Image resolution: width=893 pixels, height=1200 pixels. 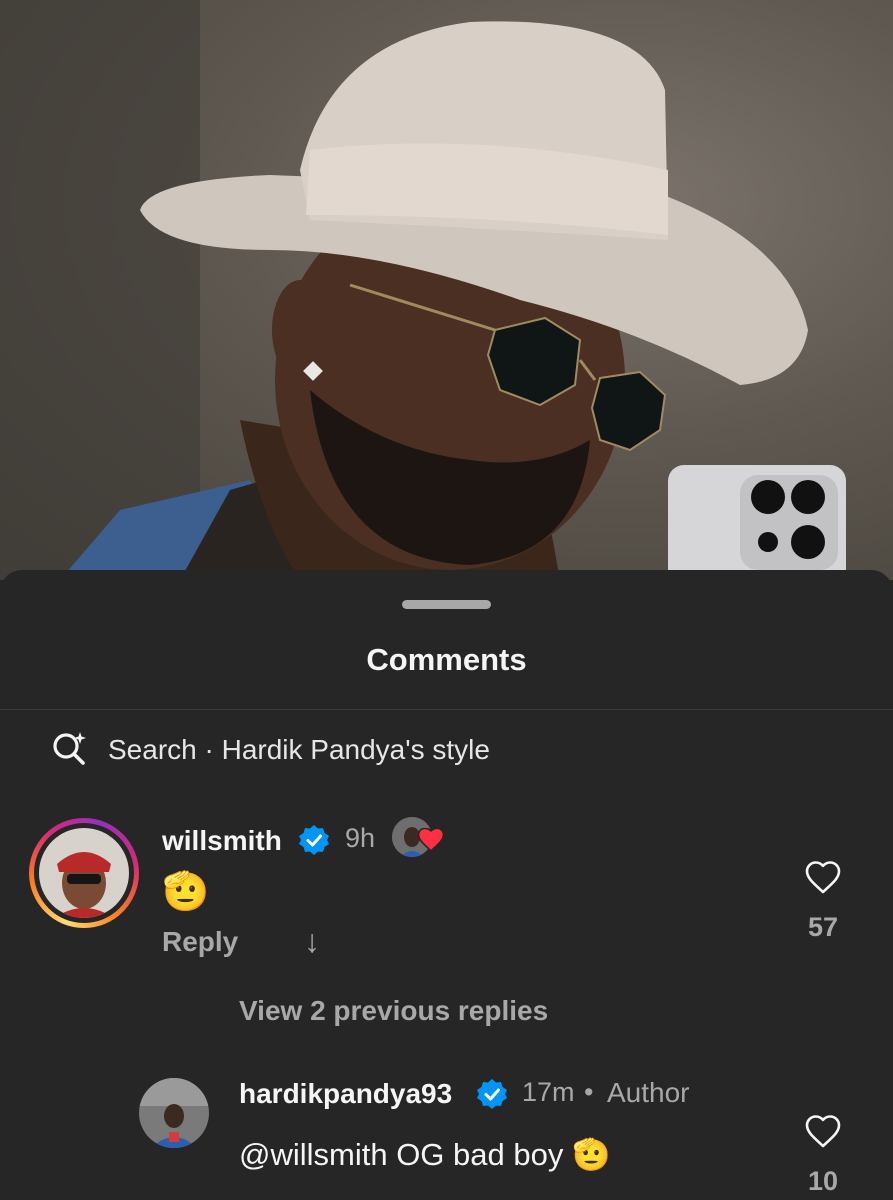 What do you see at coordinates (425, 1154) in the screenshot?
I see `reply-text: @willsmith OG bad boy 🫡` at bounding box center [425, 1154].